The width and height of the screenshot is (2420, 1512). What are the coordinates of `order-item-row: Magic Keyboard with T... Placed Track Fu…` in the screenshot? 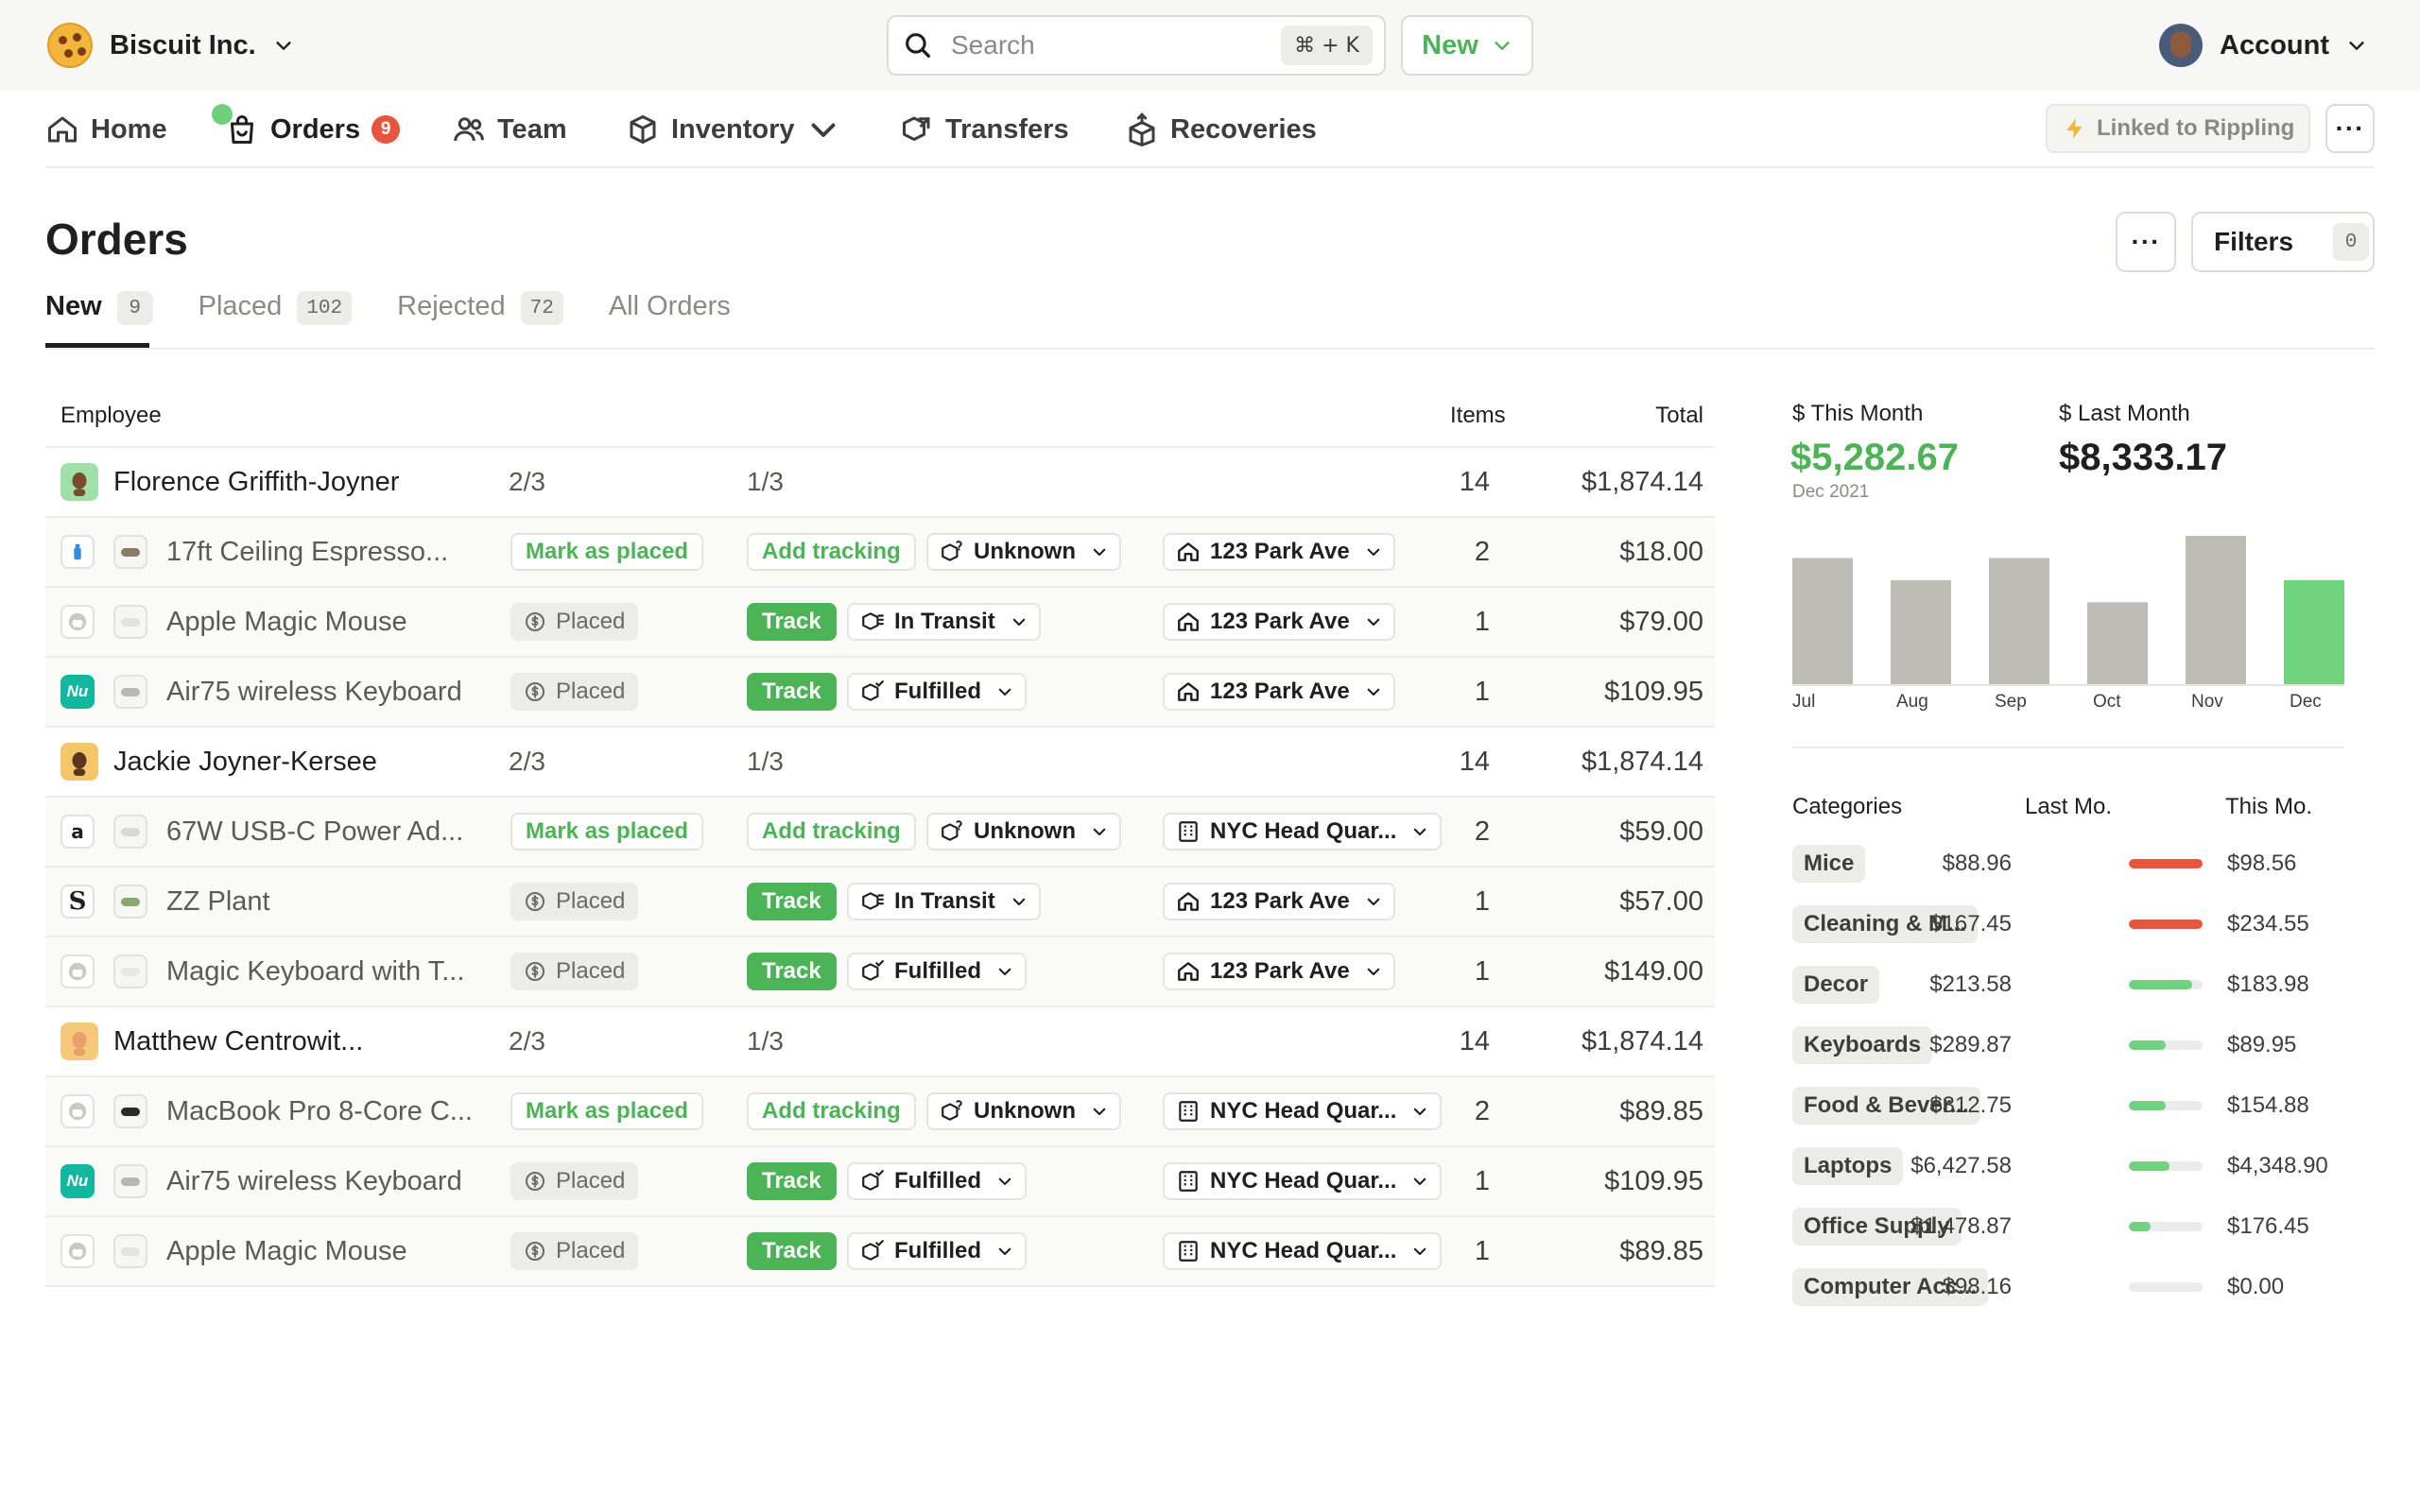 It's located at (880, 972).